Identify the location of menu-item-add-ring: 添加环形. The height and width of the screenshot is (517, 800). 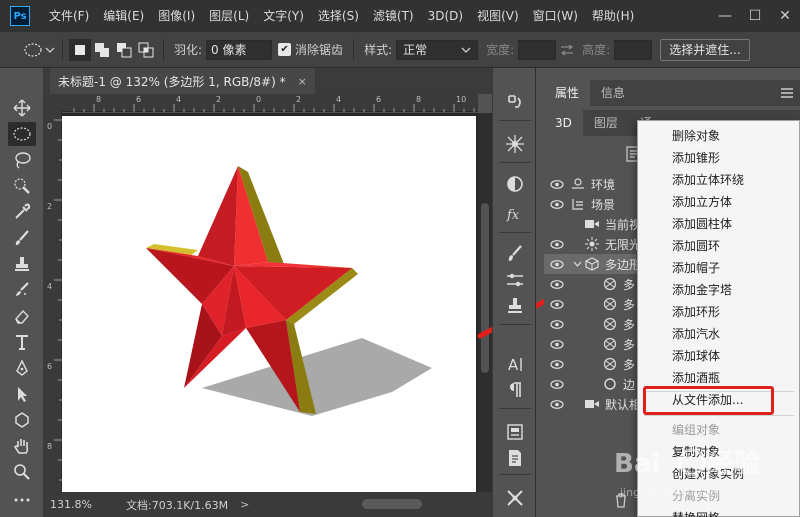
(718, 312).